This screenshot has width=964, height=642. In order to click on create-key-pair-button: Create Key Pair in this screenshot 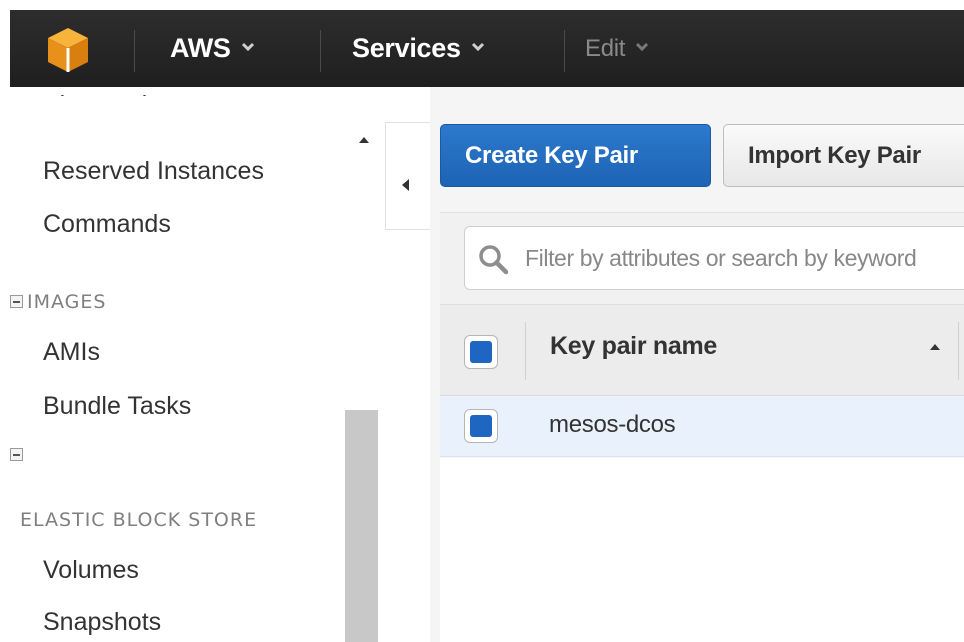, I will do `click(575, 155)`.